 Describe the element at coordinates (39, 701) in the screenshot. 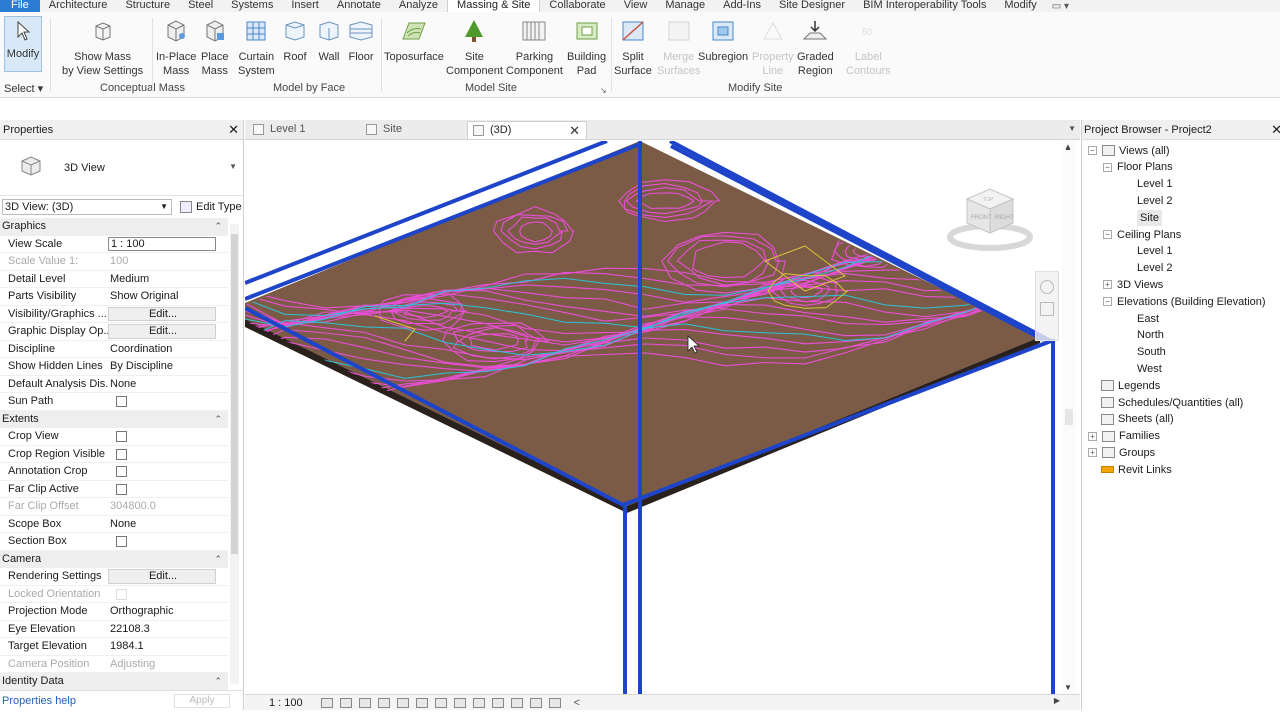

I see `properties-help-link: Properties help` at that location.